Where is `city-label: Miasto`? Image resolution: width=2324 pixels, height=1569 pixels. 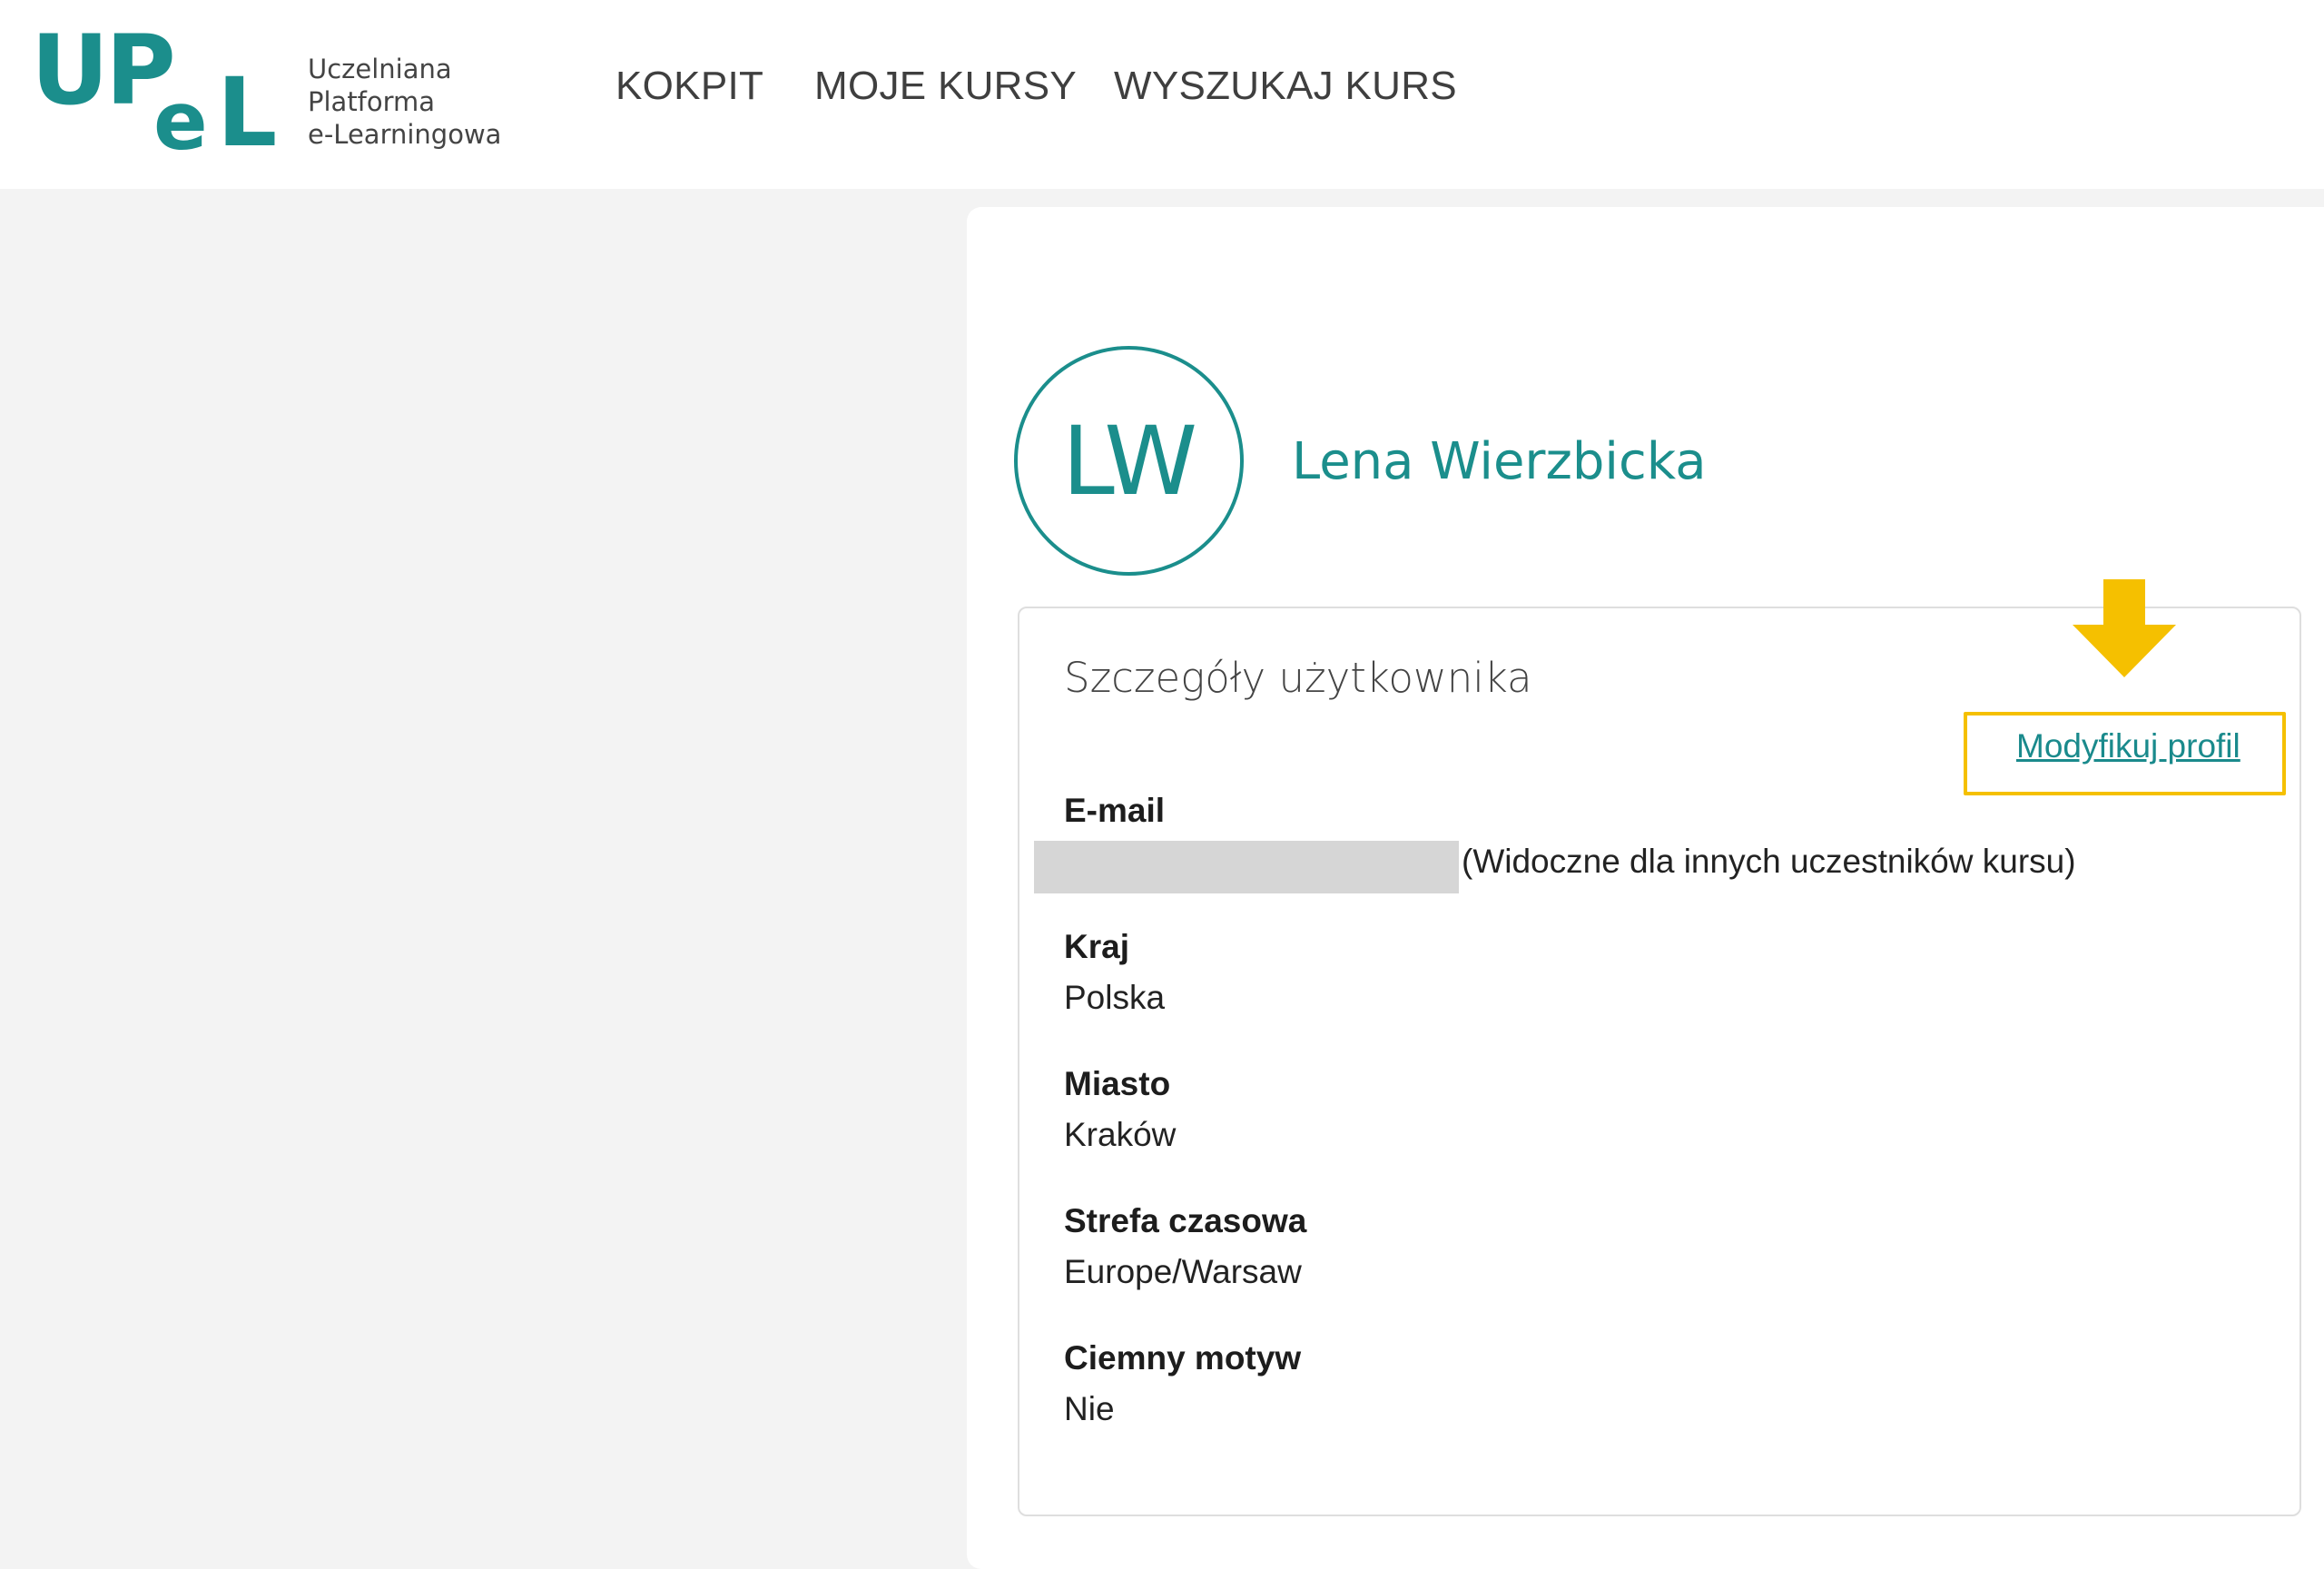
city-label: Miasto is located at coordinates (1117, 1083).